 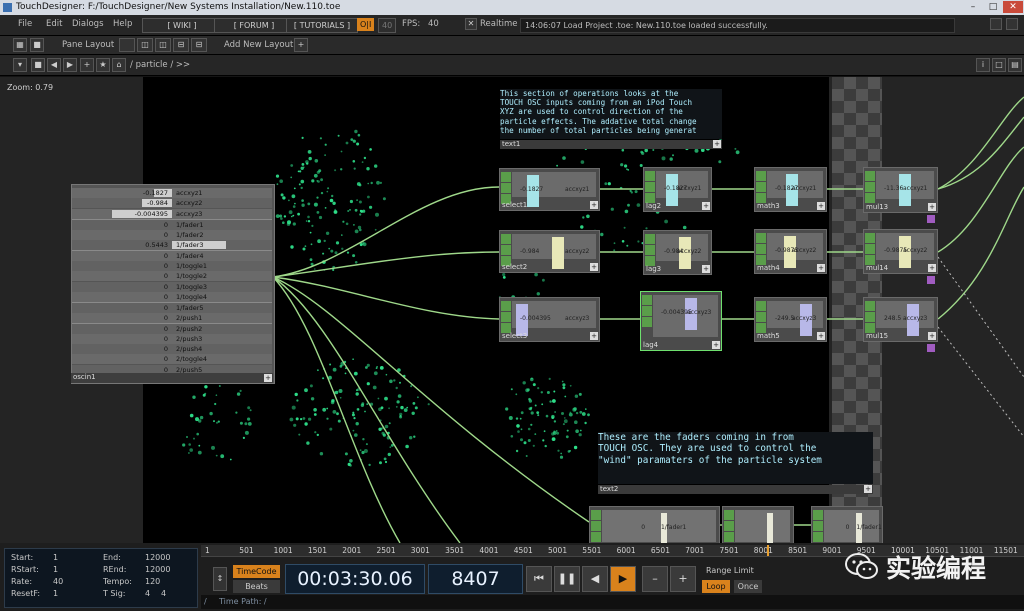 What do you see at coordinates (612, 602) in the screenshot?
I see `time-path-bar: Time Path: /` at bounding box center [612, 602].